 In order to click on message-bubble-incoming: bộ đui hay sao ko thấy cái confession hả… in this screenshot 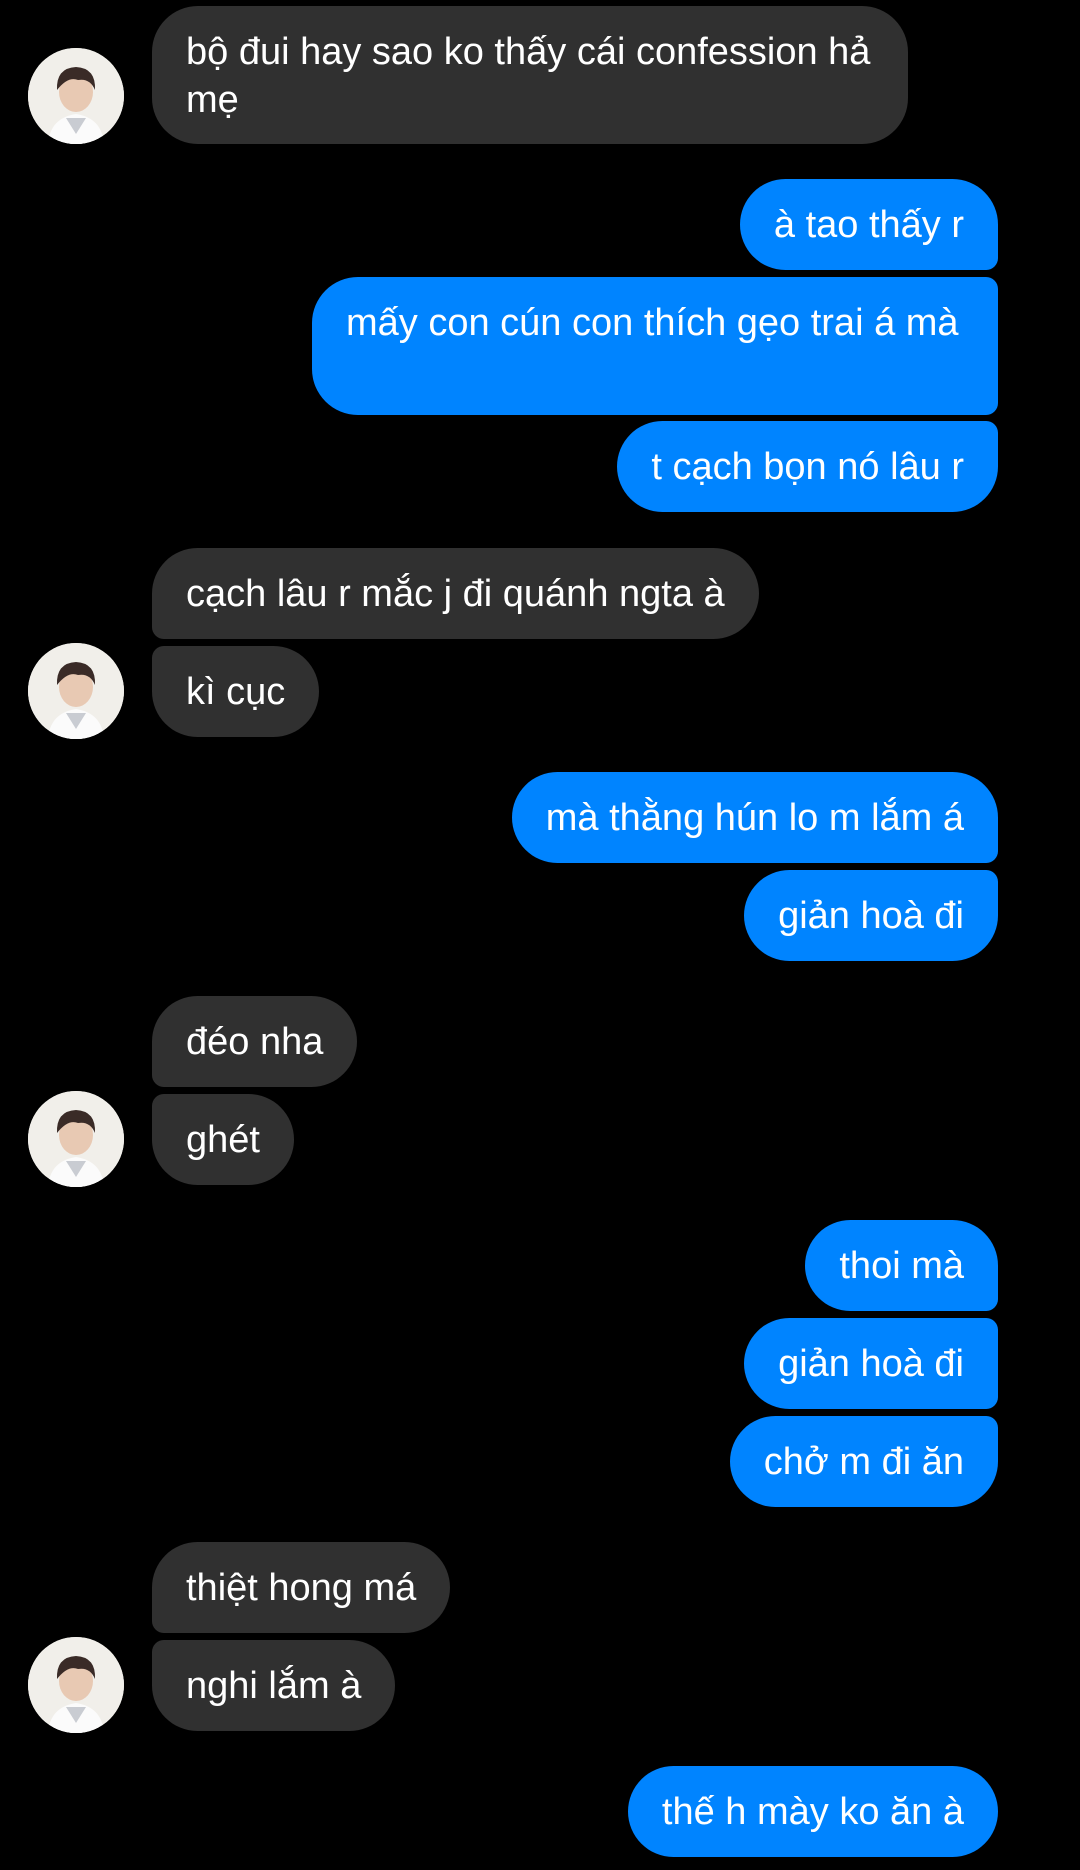, I will do `click(530, 75)`.